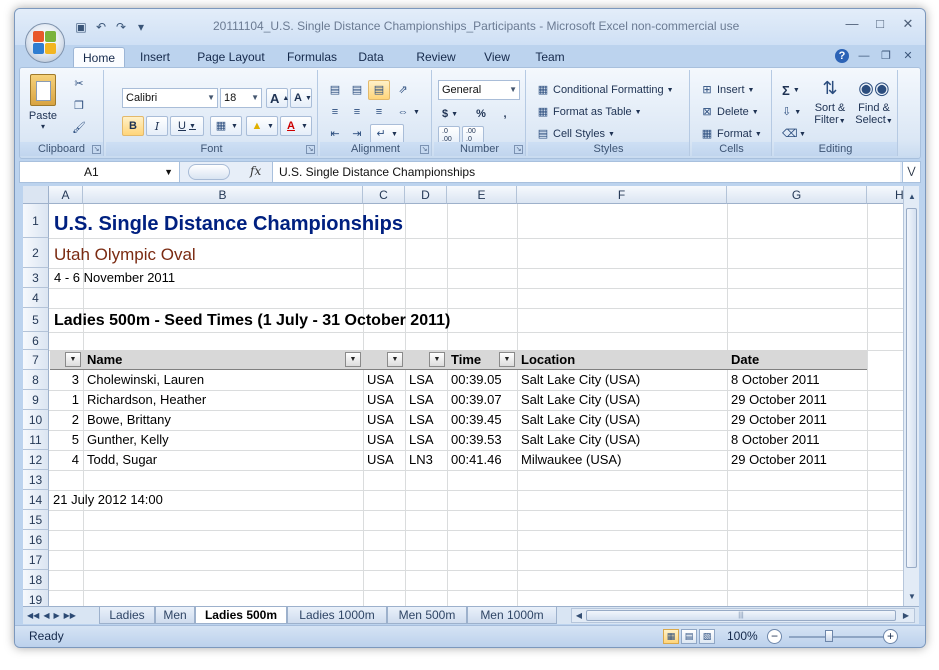  Describe the element at coordinates (707, 636) in the screenshot. I see `page-break-view-icon: ▧` at that location.